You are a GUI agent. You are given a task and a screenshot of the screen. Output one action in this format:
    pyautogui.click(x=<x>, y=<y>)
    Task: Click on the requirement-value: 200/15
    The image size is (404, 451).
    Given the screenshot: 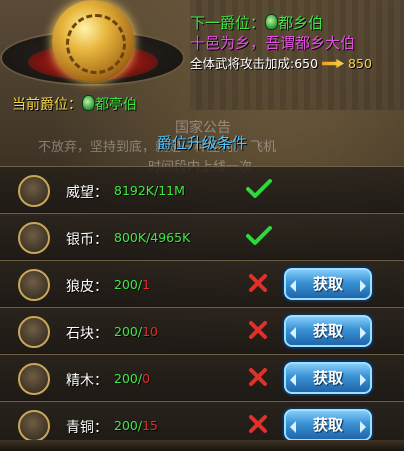 What is the action you would take?
    pyautogui.click(x=136, y=425)
    